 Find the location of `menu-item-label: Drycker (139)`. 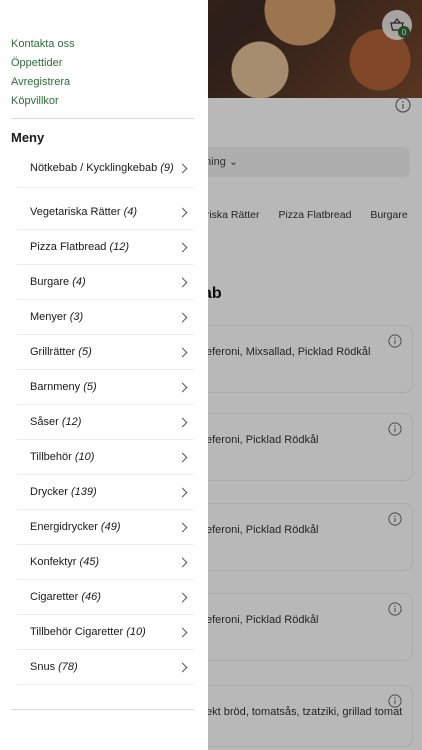

menu-item-label: Drycker (139) is located at coordinates (63, 491).